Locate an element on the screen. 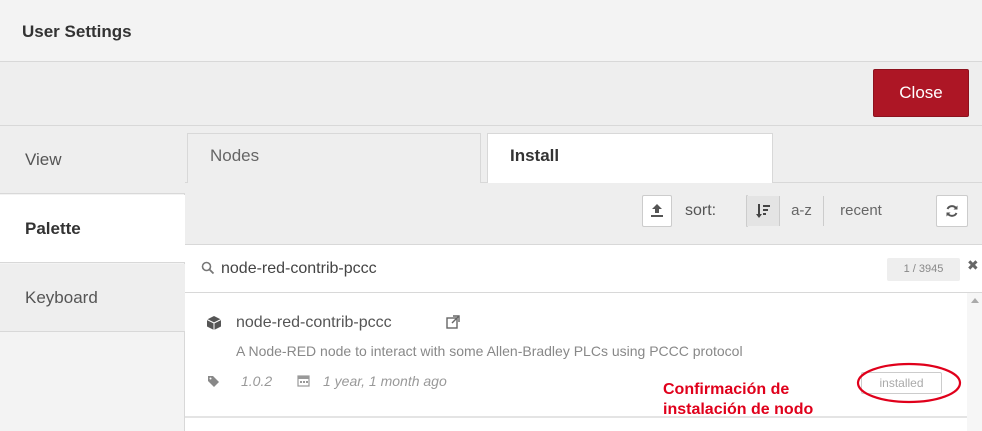  sidebar-item-keyboard: Keyboard is located at coordinates (92, 298).